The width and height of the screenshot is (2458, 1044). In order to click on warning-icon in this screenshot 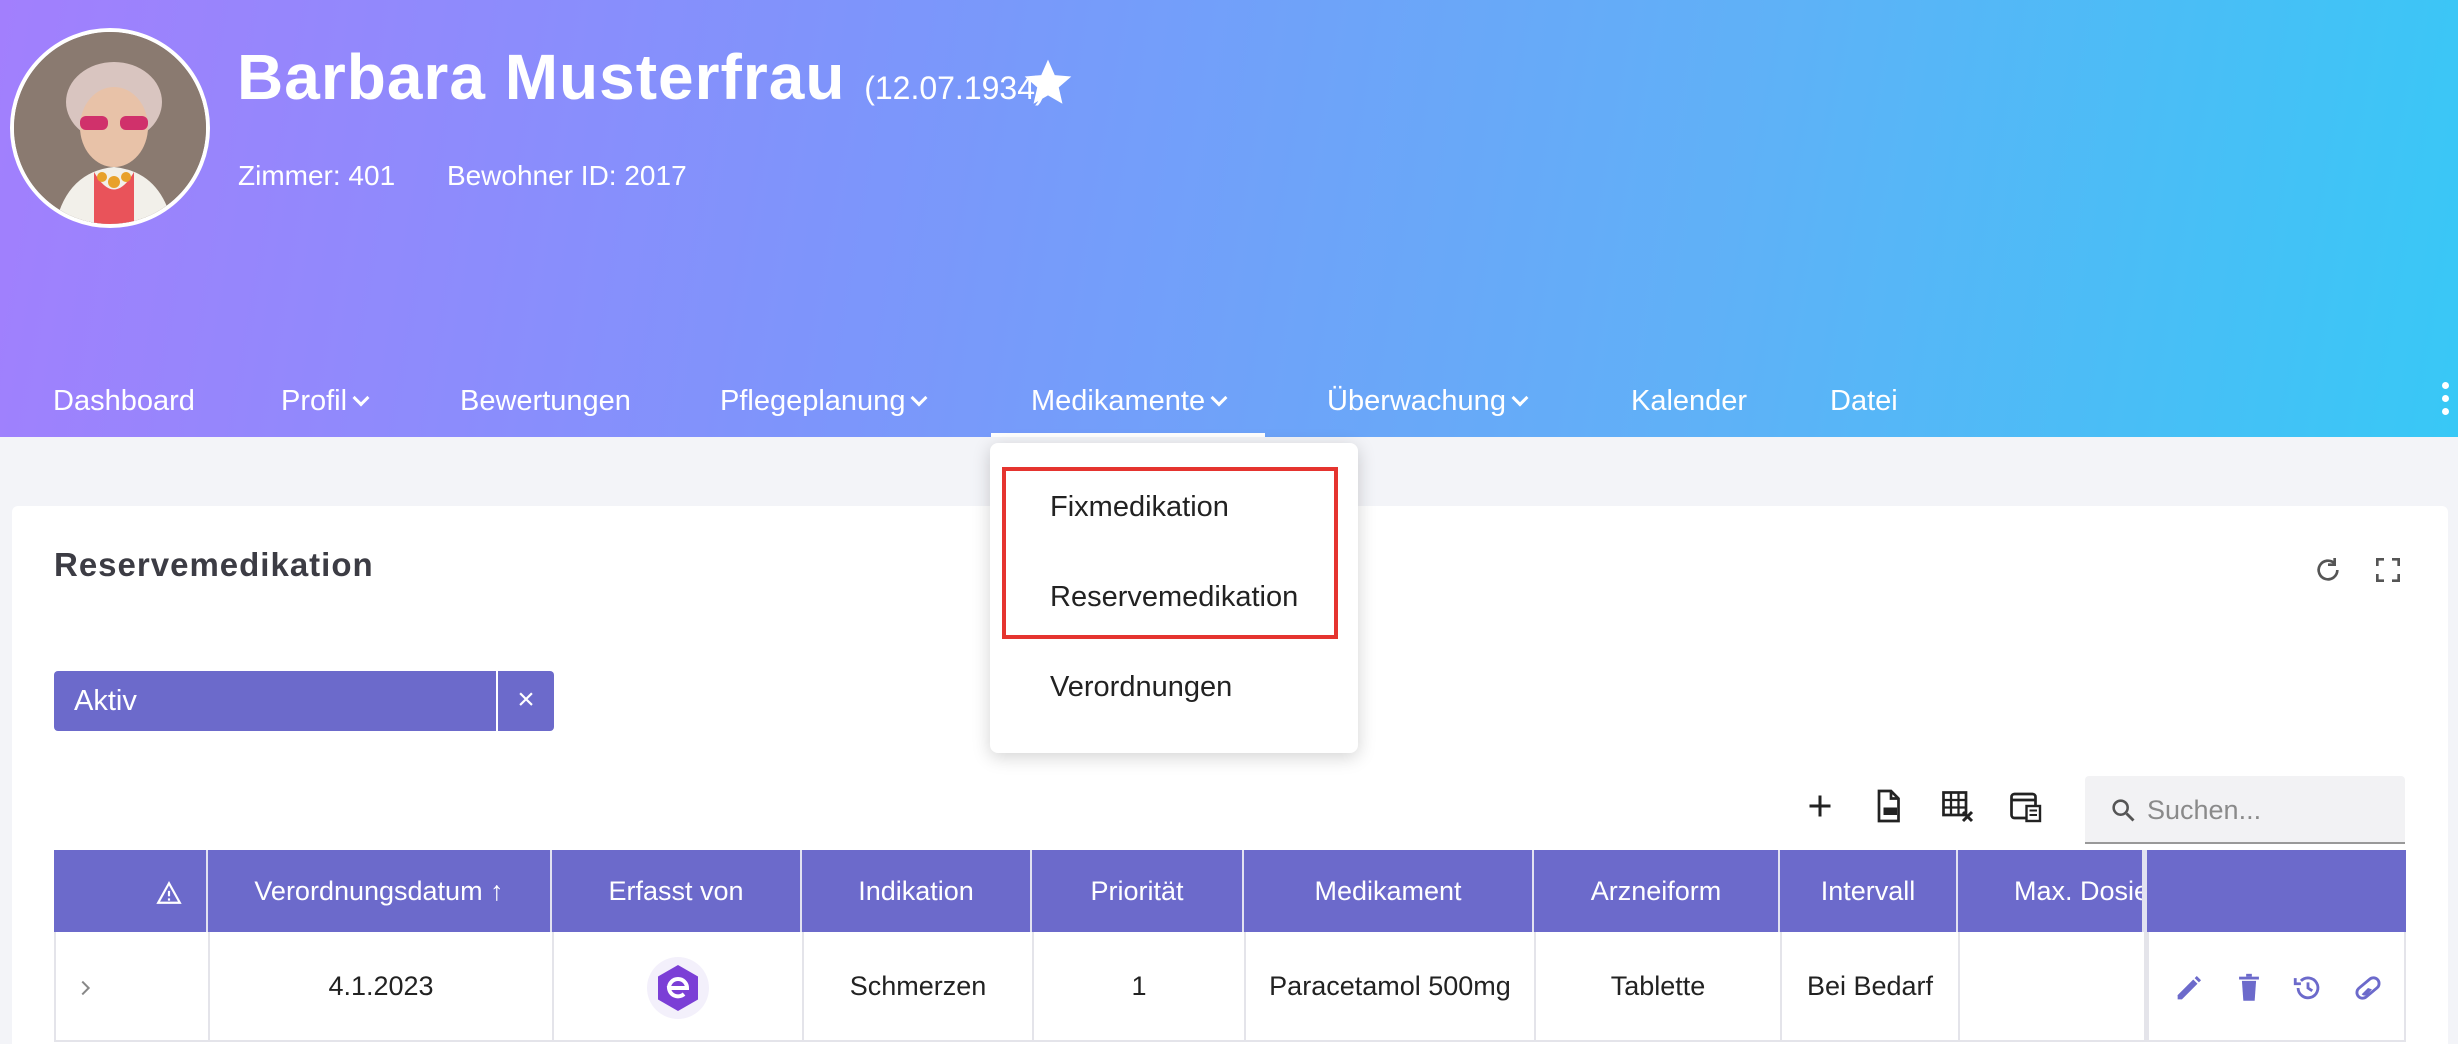, I will do `click(169, 892)`.